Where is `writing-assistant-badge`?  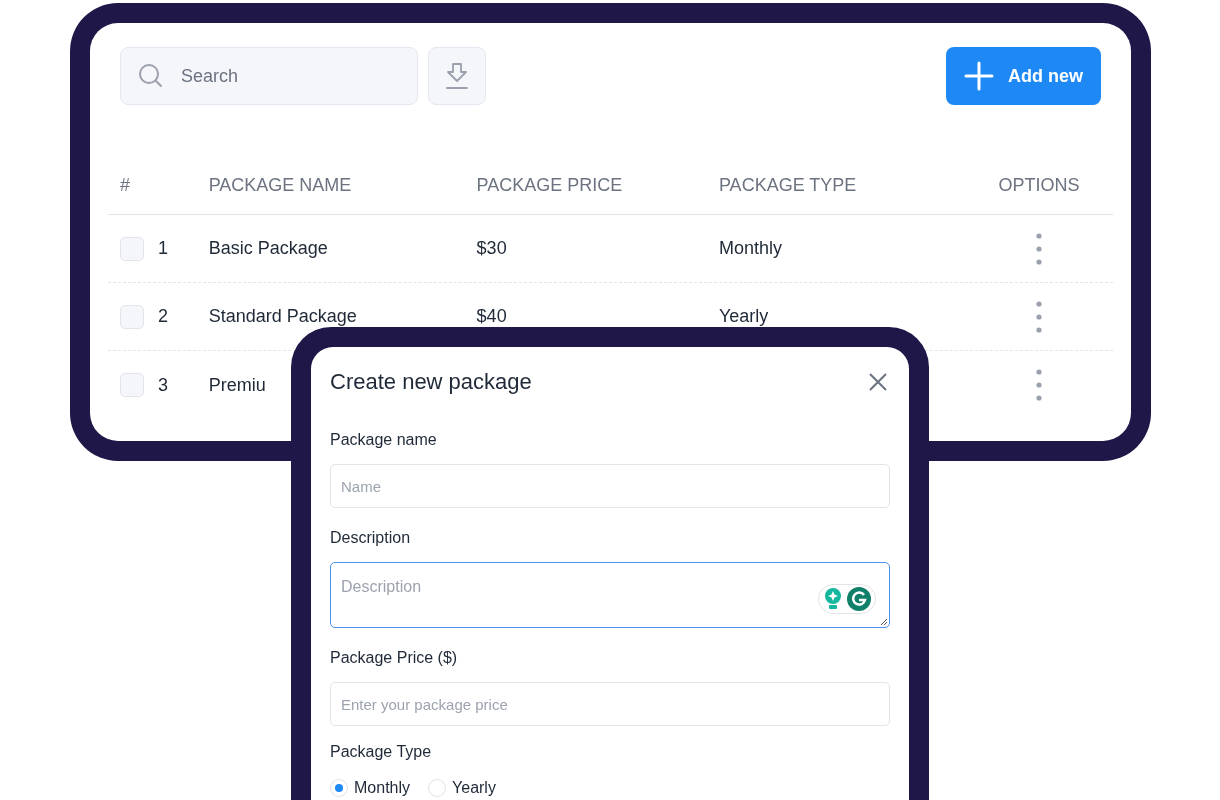 writing-assistant-badge is located at coordinates (847, 599).